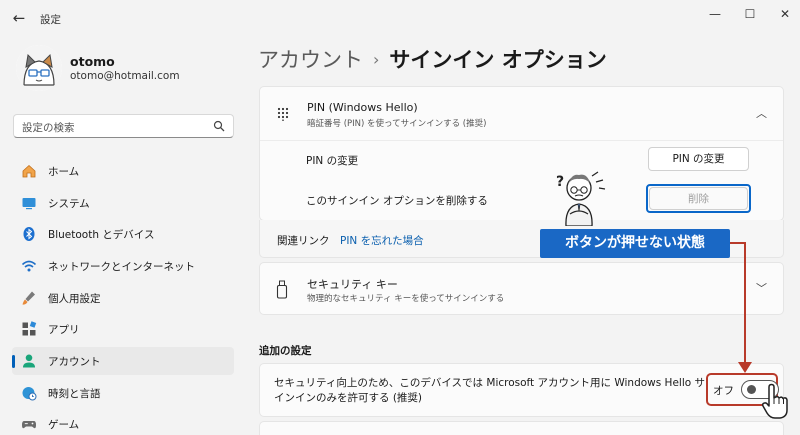 The height and width of the screenshot is (435, 800). Describe the element at coordinates (29, 328) in the screenshot. I see `apps-icon` at that location.